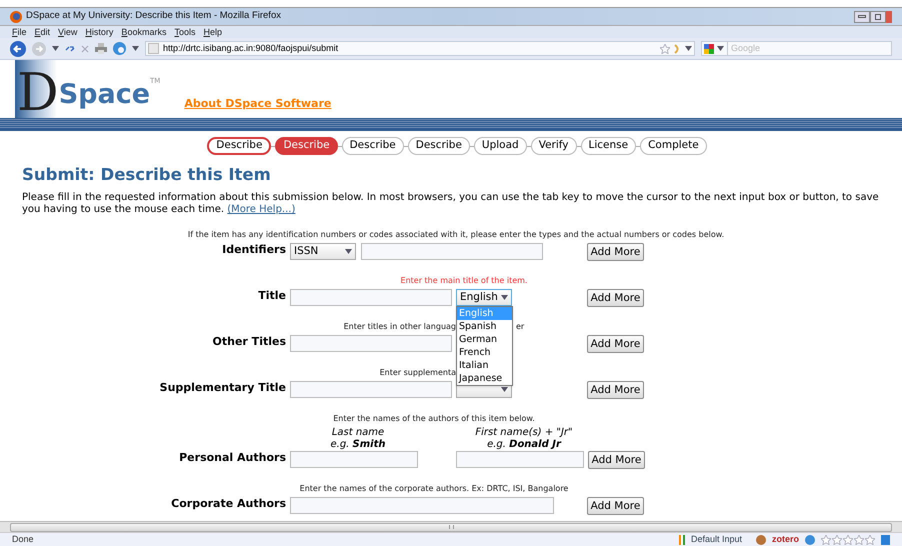  What do you see at coordinates (19, 32) in the screenshot?
I see `menu-item: File` at bounding box center [19, 32].